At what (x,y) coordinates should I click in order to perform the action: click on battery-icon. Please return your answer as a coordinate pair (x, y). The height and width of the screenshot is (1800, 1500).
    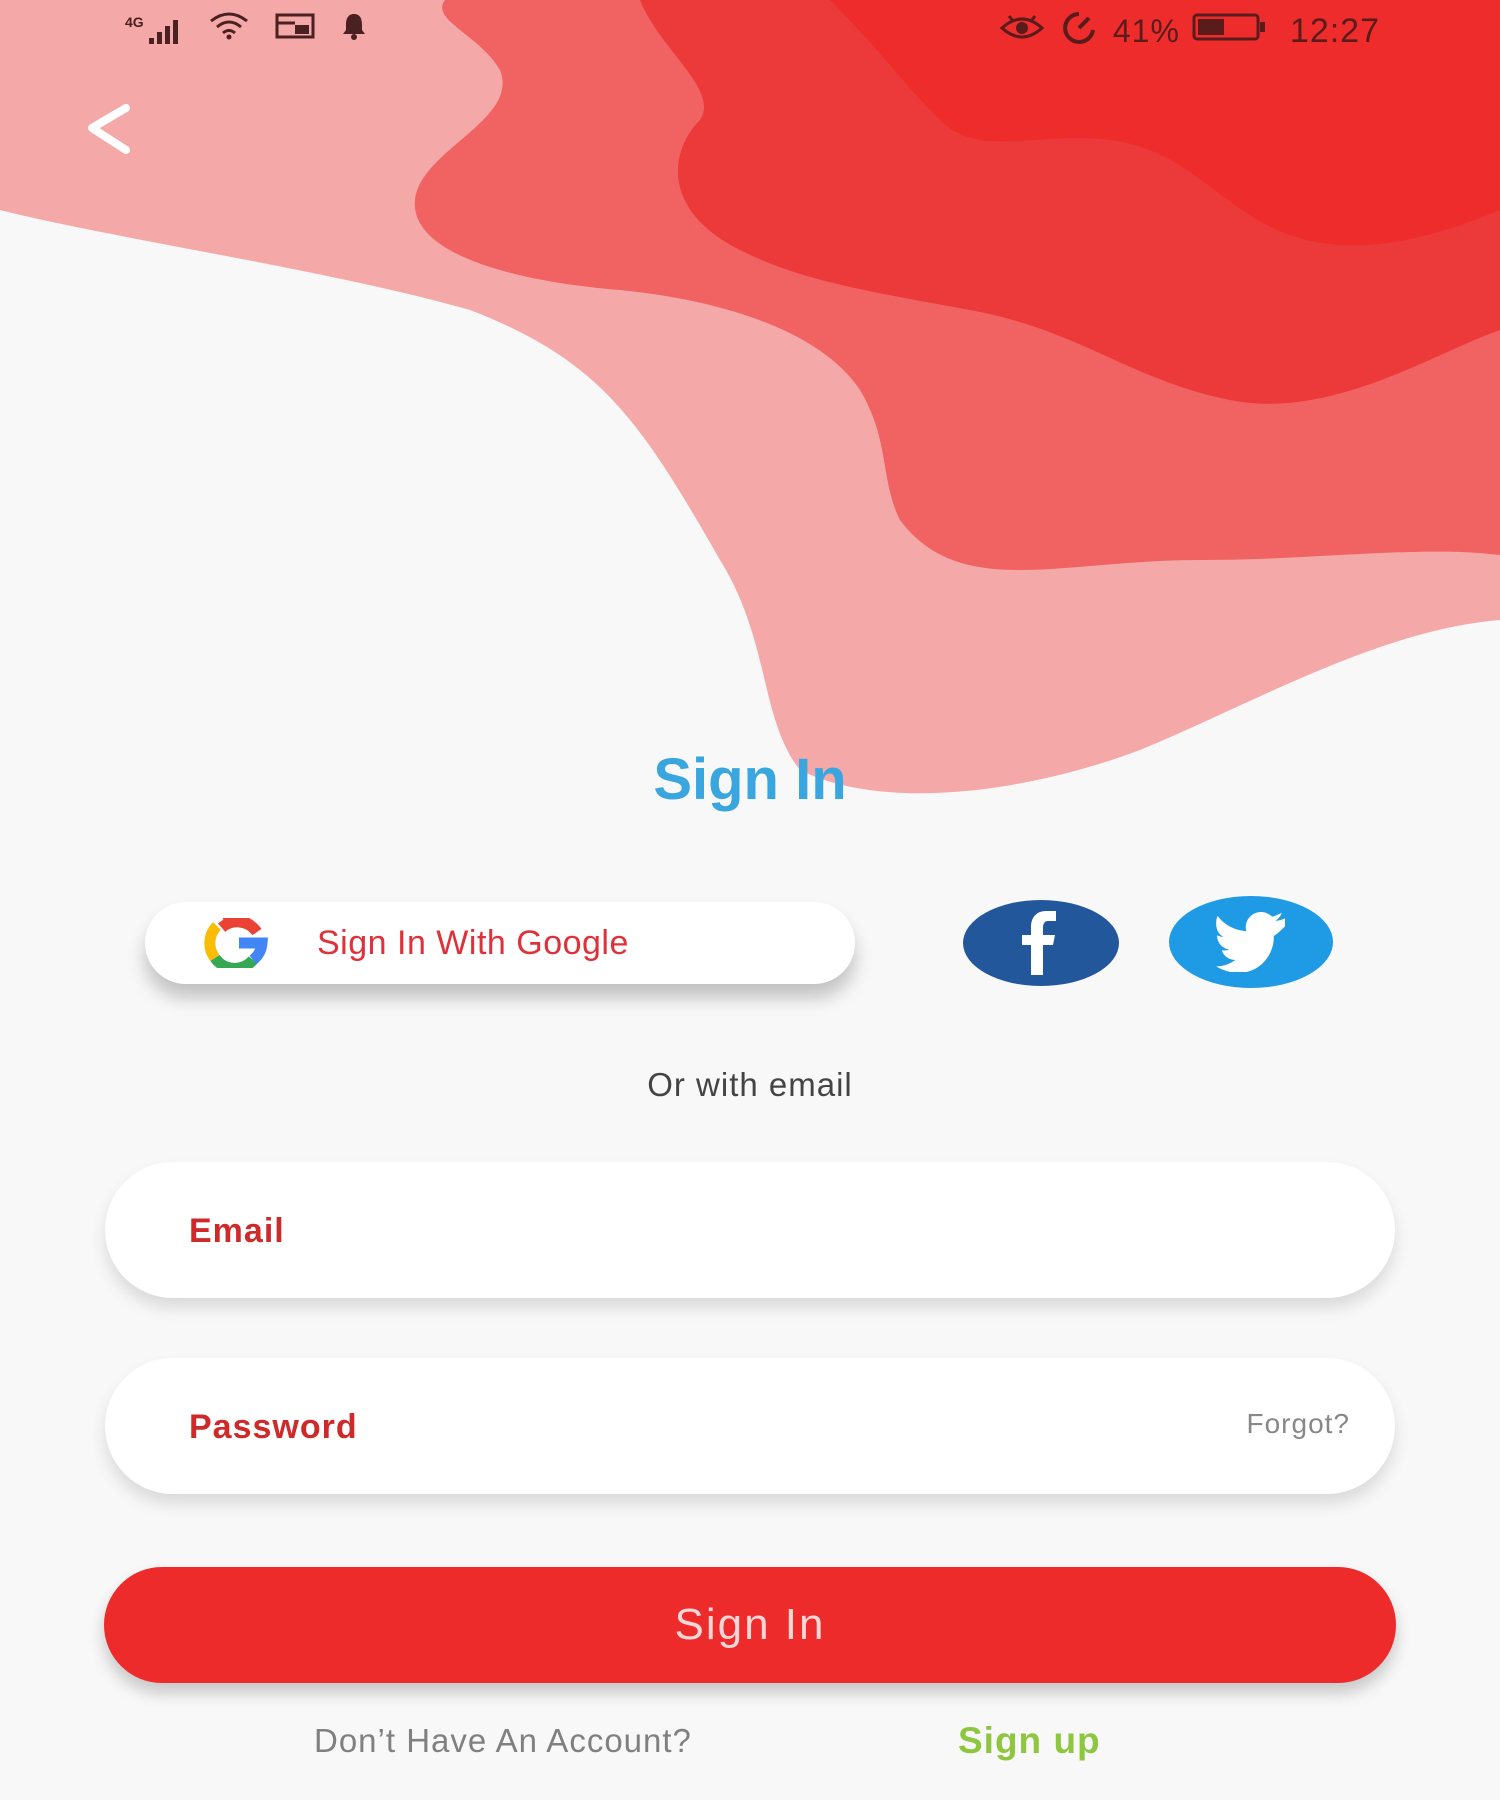
    Looking at the image, I should click on (1230, 31).